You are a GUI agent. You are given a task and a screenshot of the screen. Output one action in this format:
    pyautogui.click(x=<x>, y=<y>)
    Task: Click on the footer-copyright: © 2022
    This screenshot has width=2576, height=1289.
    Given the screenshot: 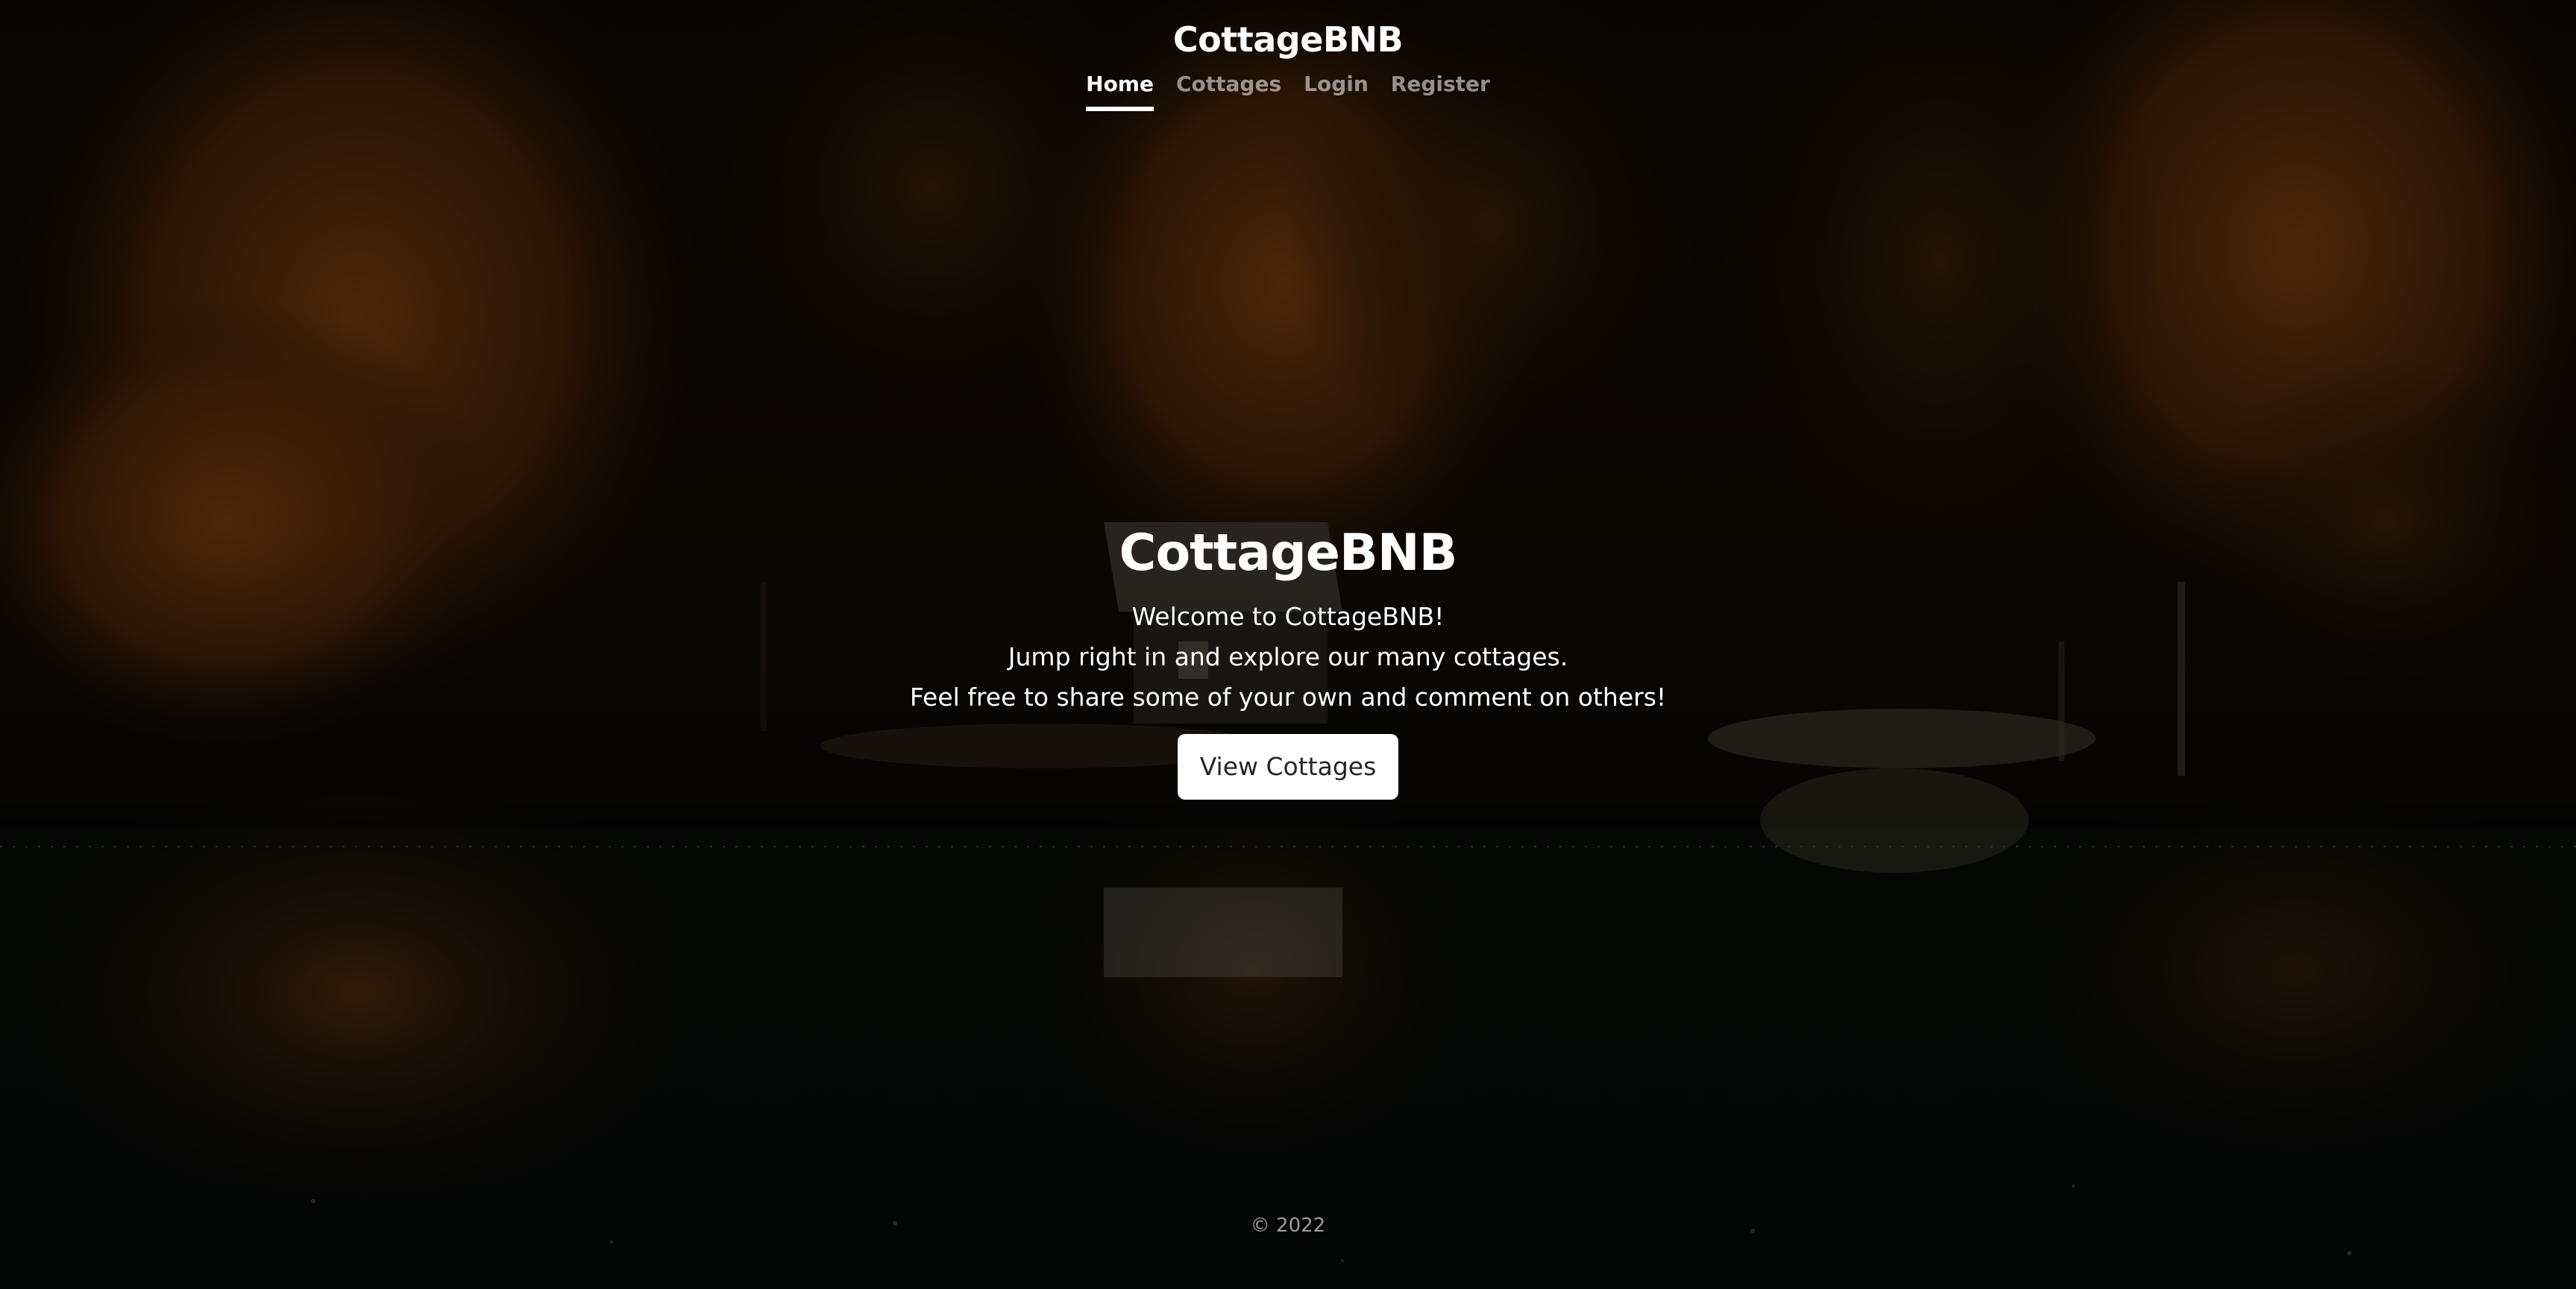 What is the action you would take?
    pyautogui.click(x=1288, y=1225)
    